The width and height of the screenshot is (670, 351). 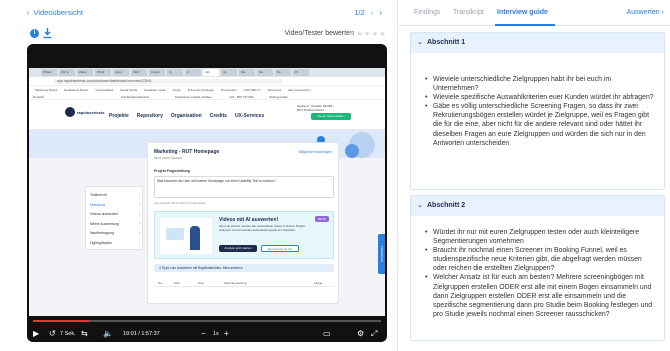 What do you see at coordinates (193, 72) in the screenshot?
I see `browser-tab: A` at bounding box center [193, 72].